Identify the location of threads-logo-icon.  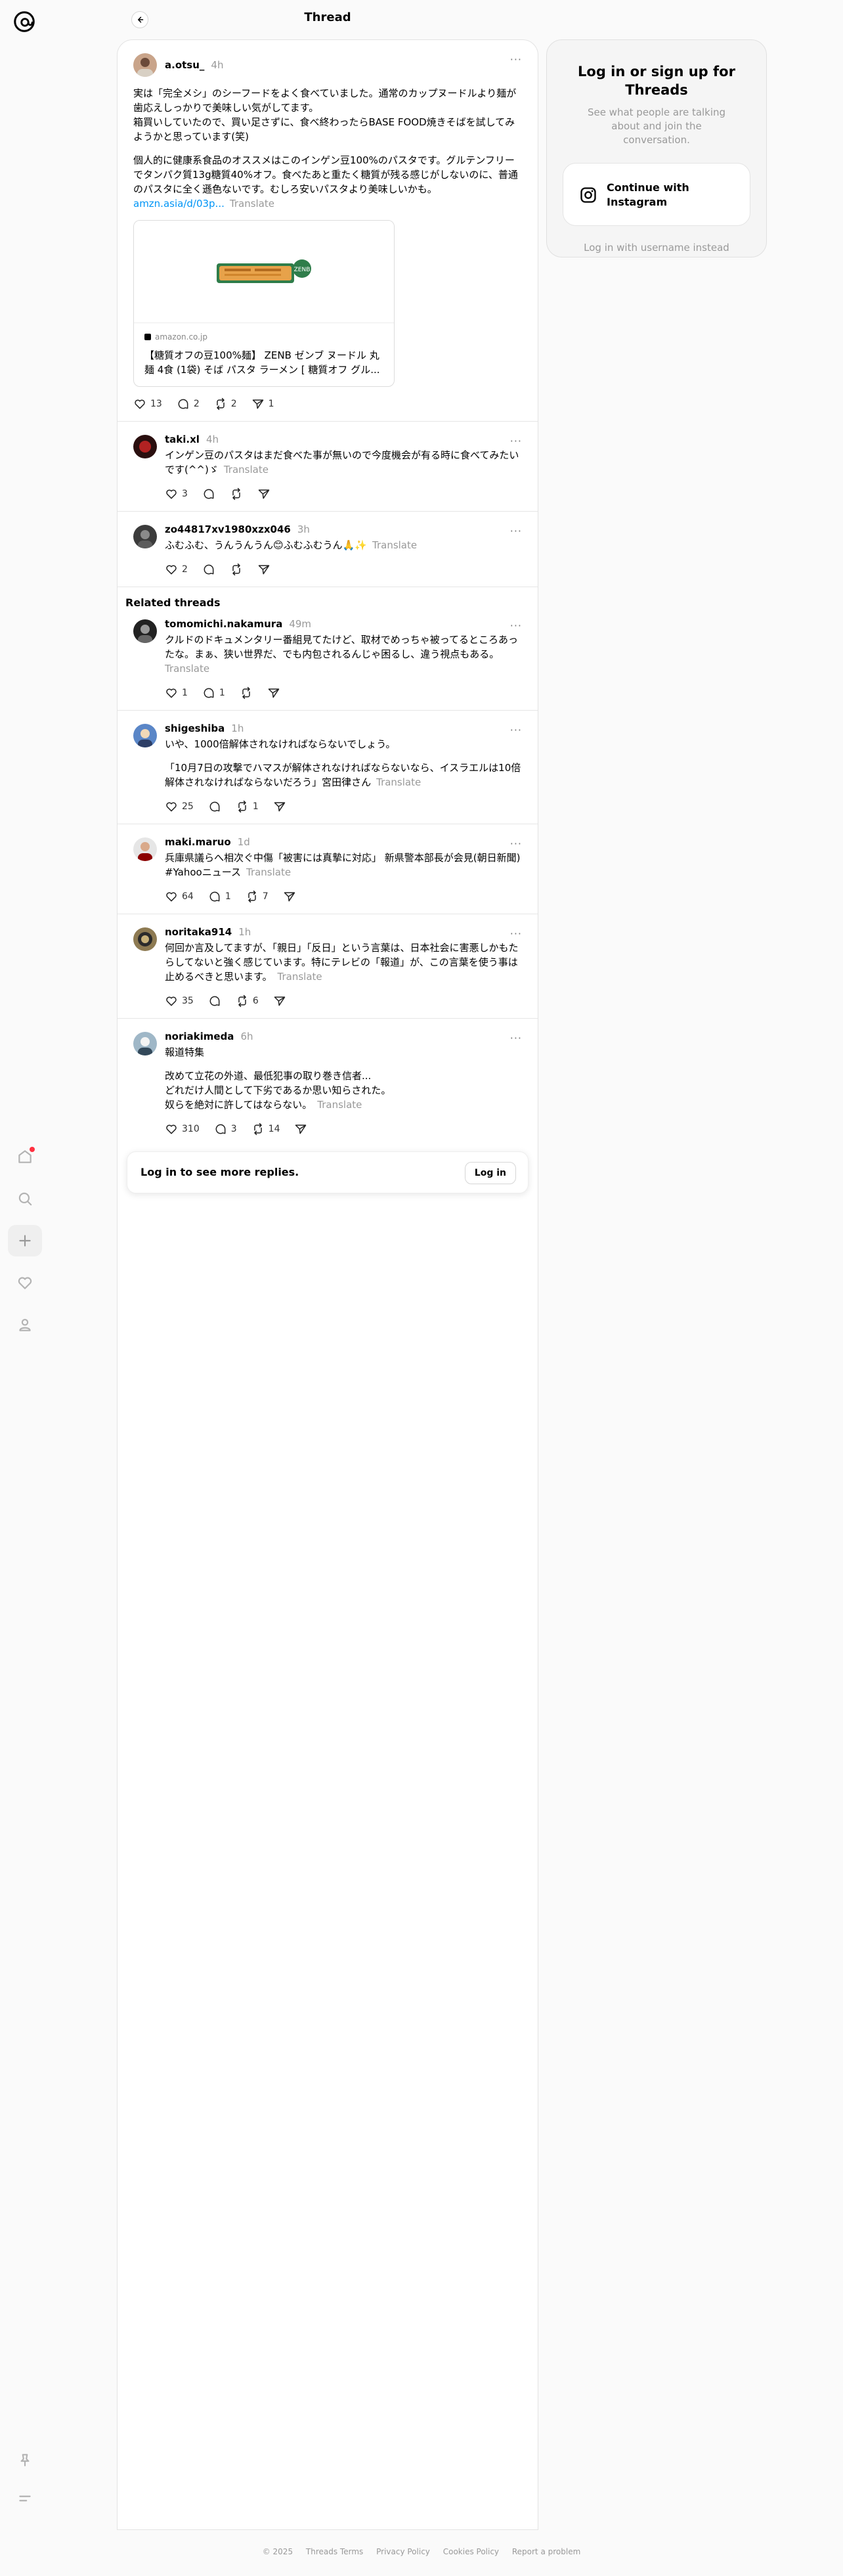
(24, 21).